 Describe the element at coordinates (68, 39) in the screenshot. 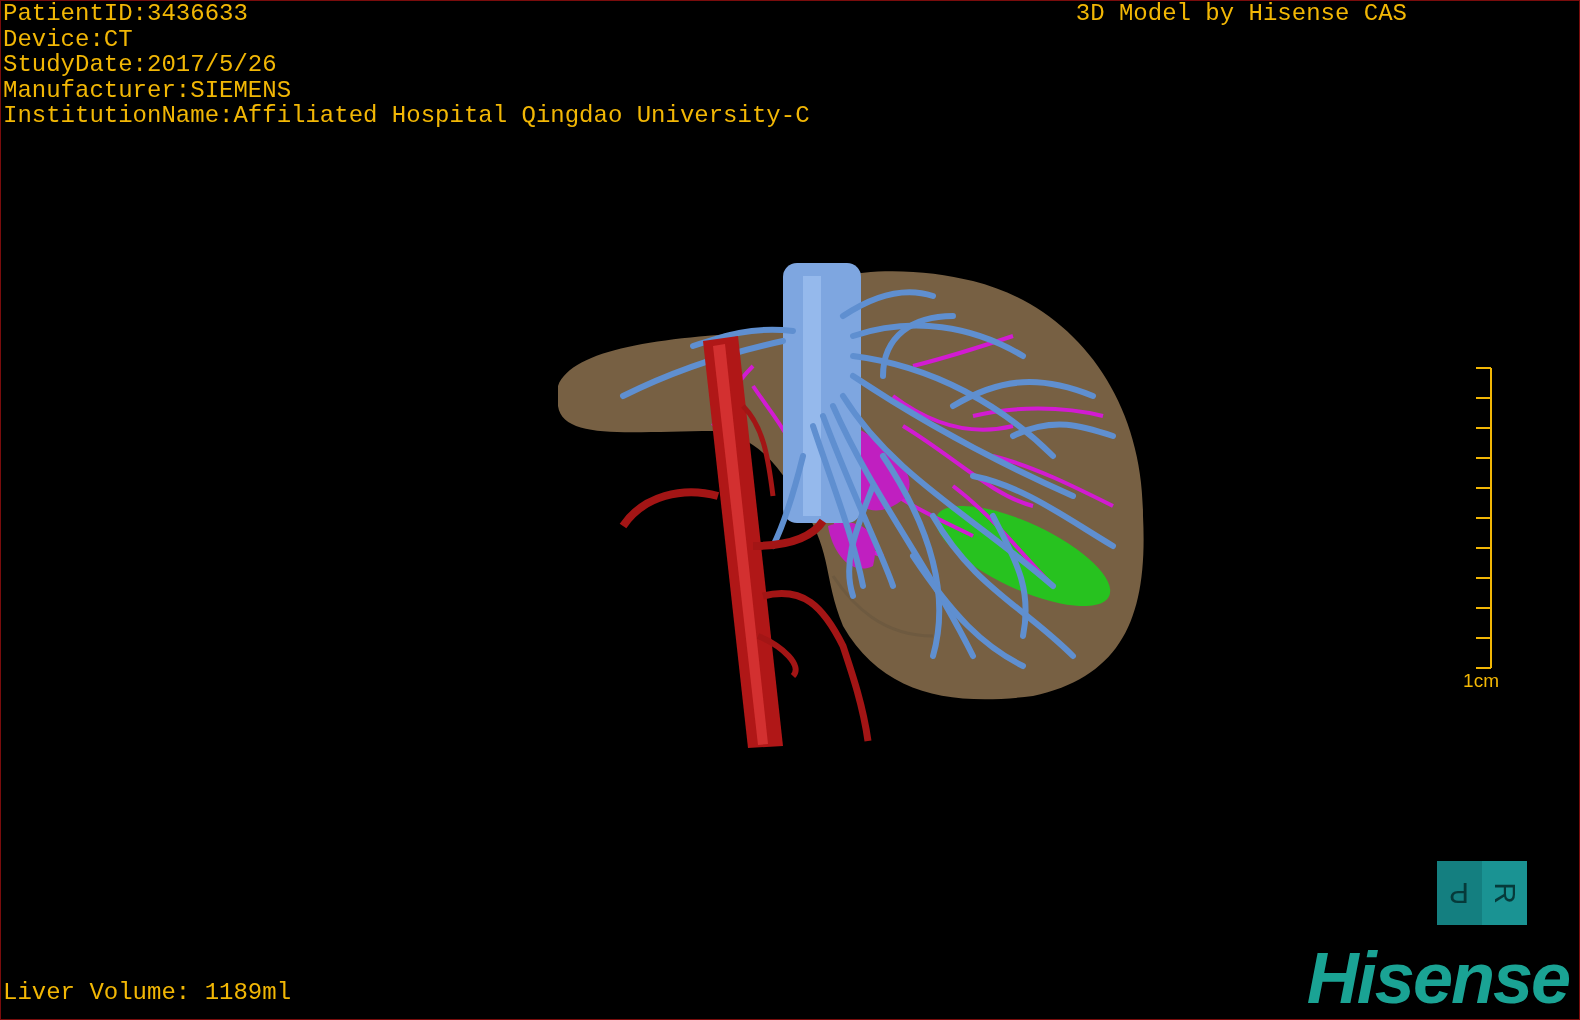

I see `patient-info-text: Device:CT` at that location.